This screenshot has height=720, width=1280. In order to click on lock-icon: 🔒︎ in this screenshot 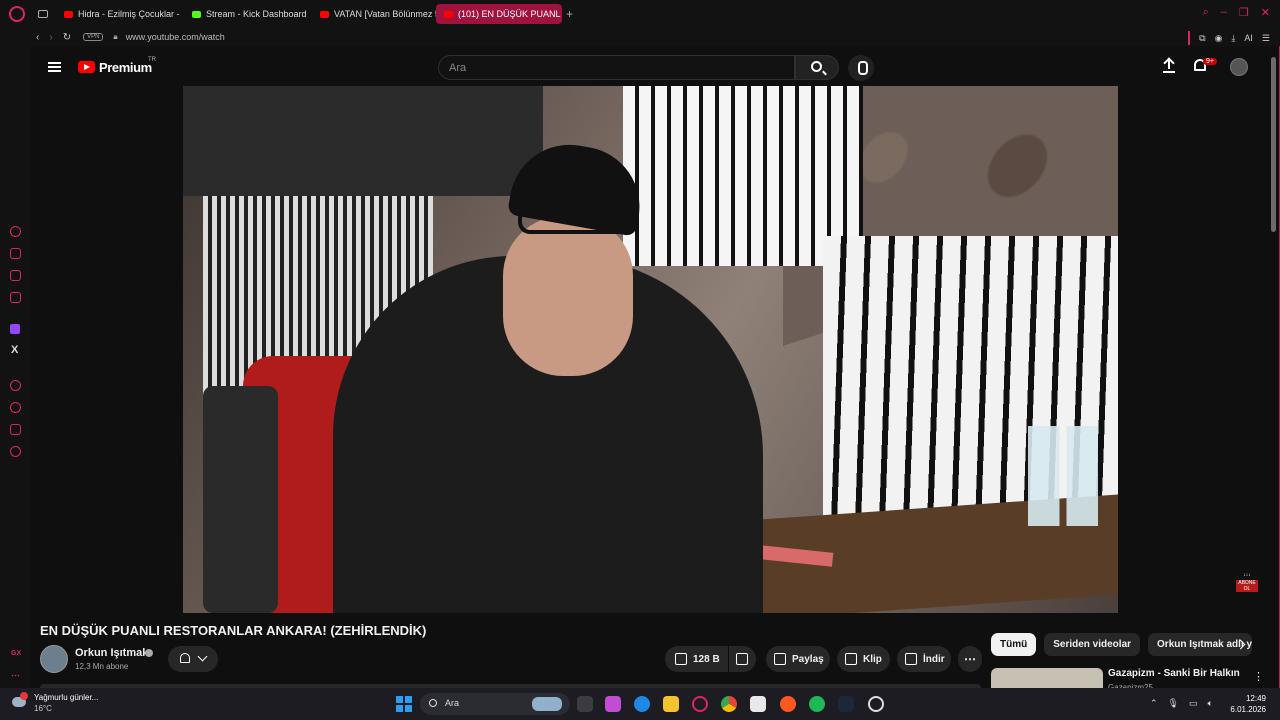, I will do `click(115, 37)`.